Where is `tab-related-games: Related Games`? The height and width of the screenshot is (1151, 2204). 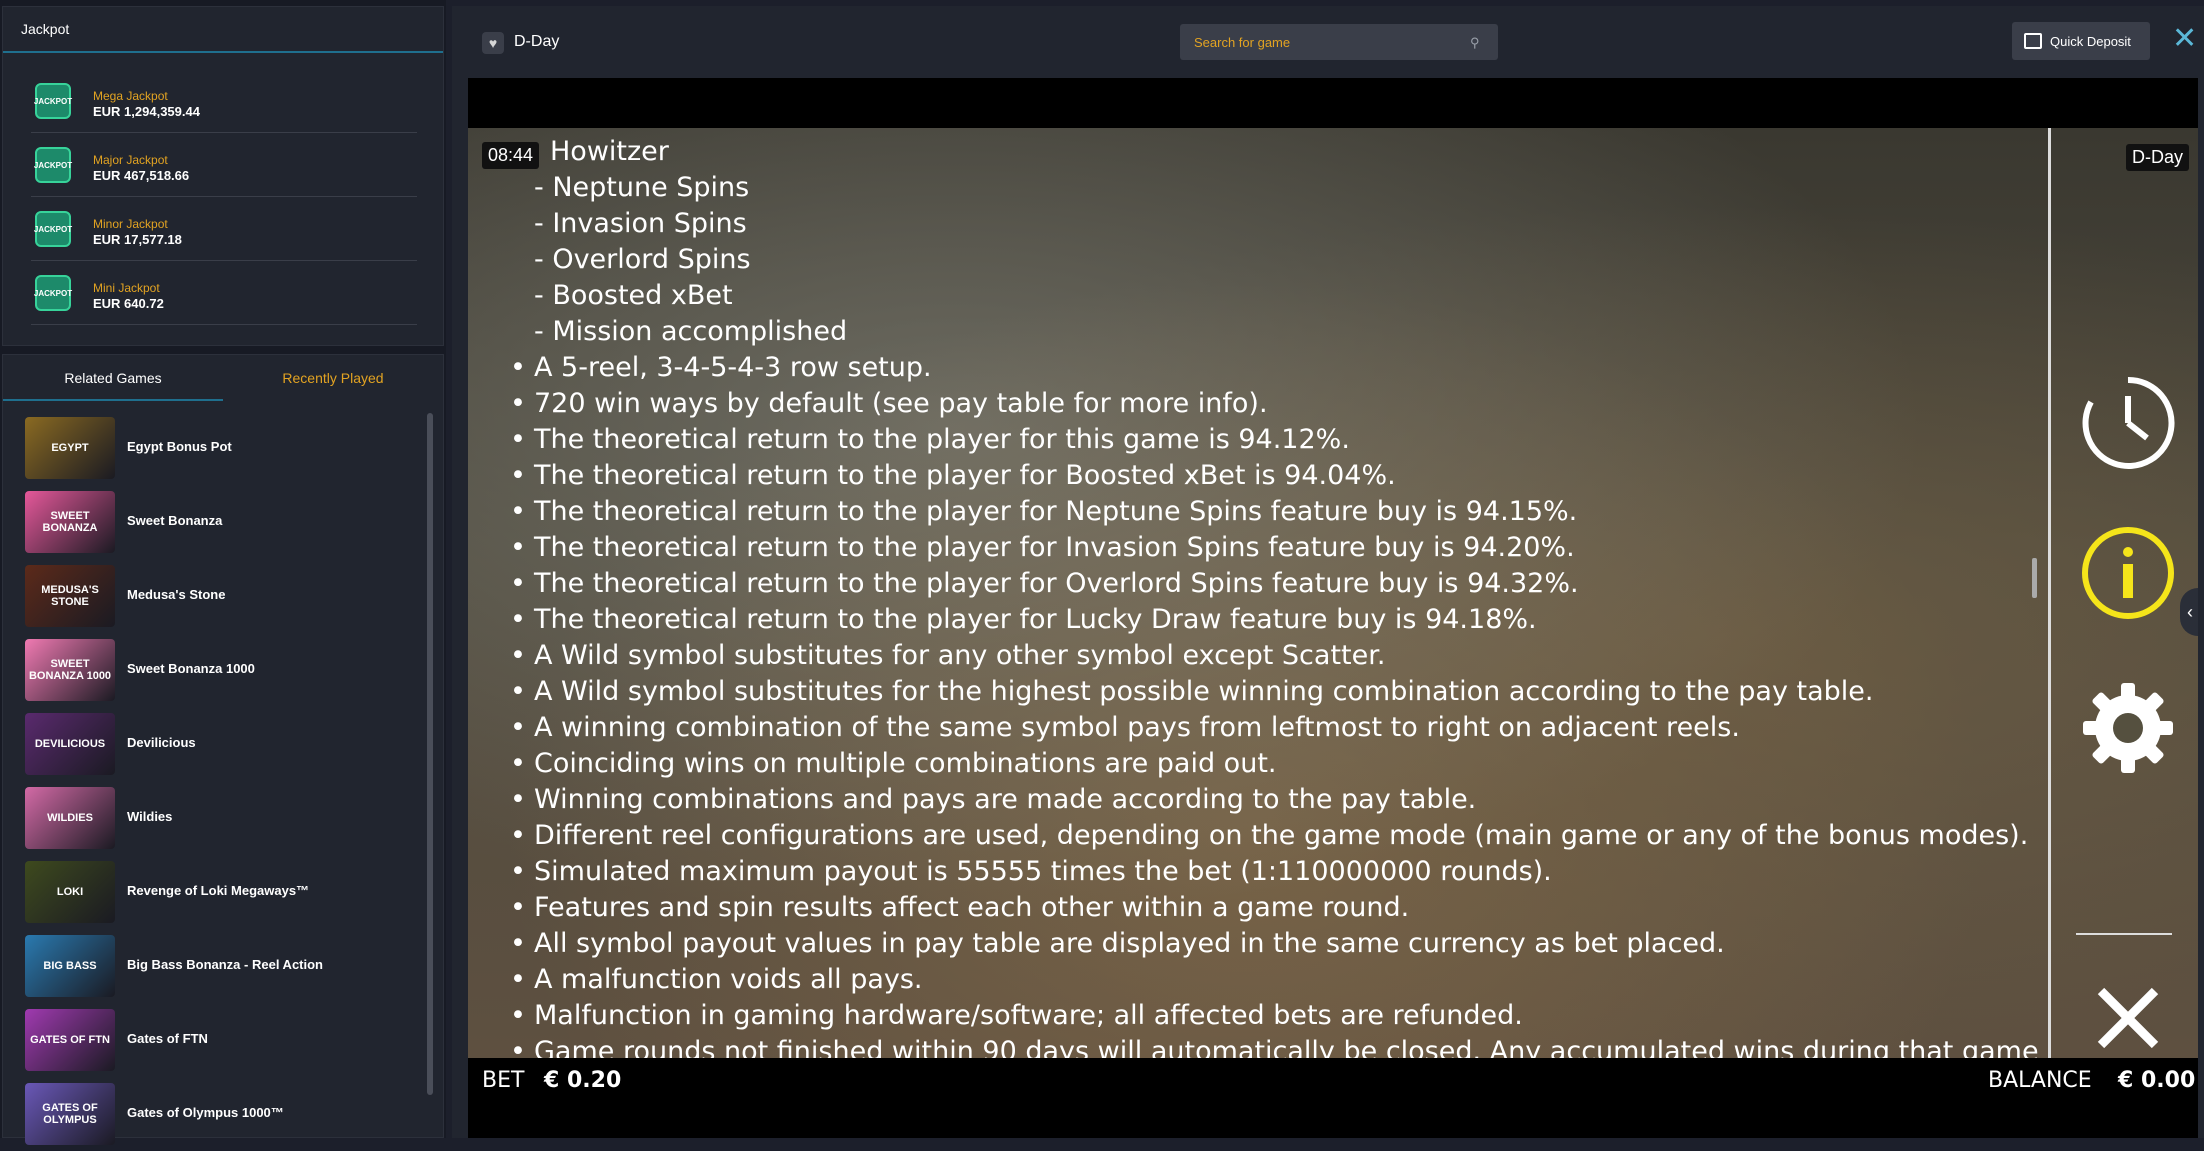 tab-related-games: Related Games is located at coordinates (113, 378).